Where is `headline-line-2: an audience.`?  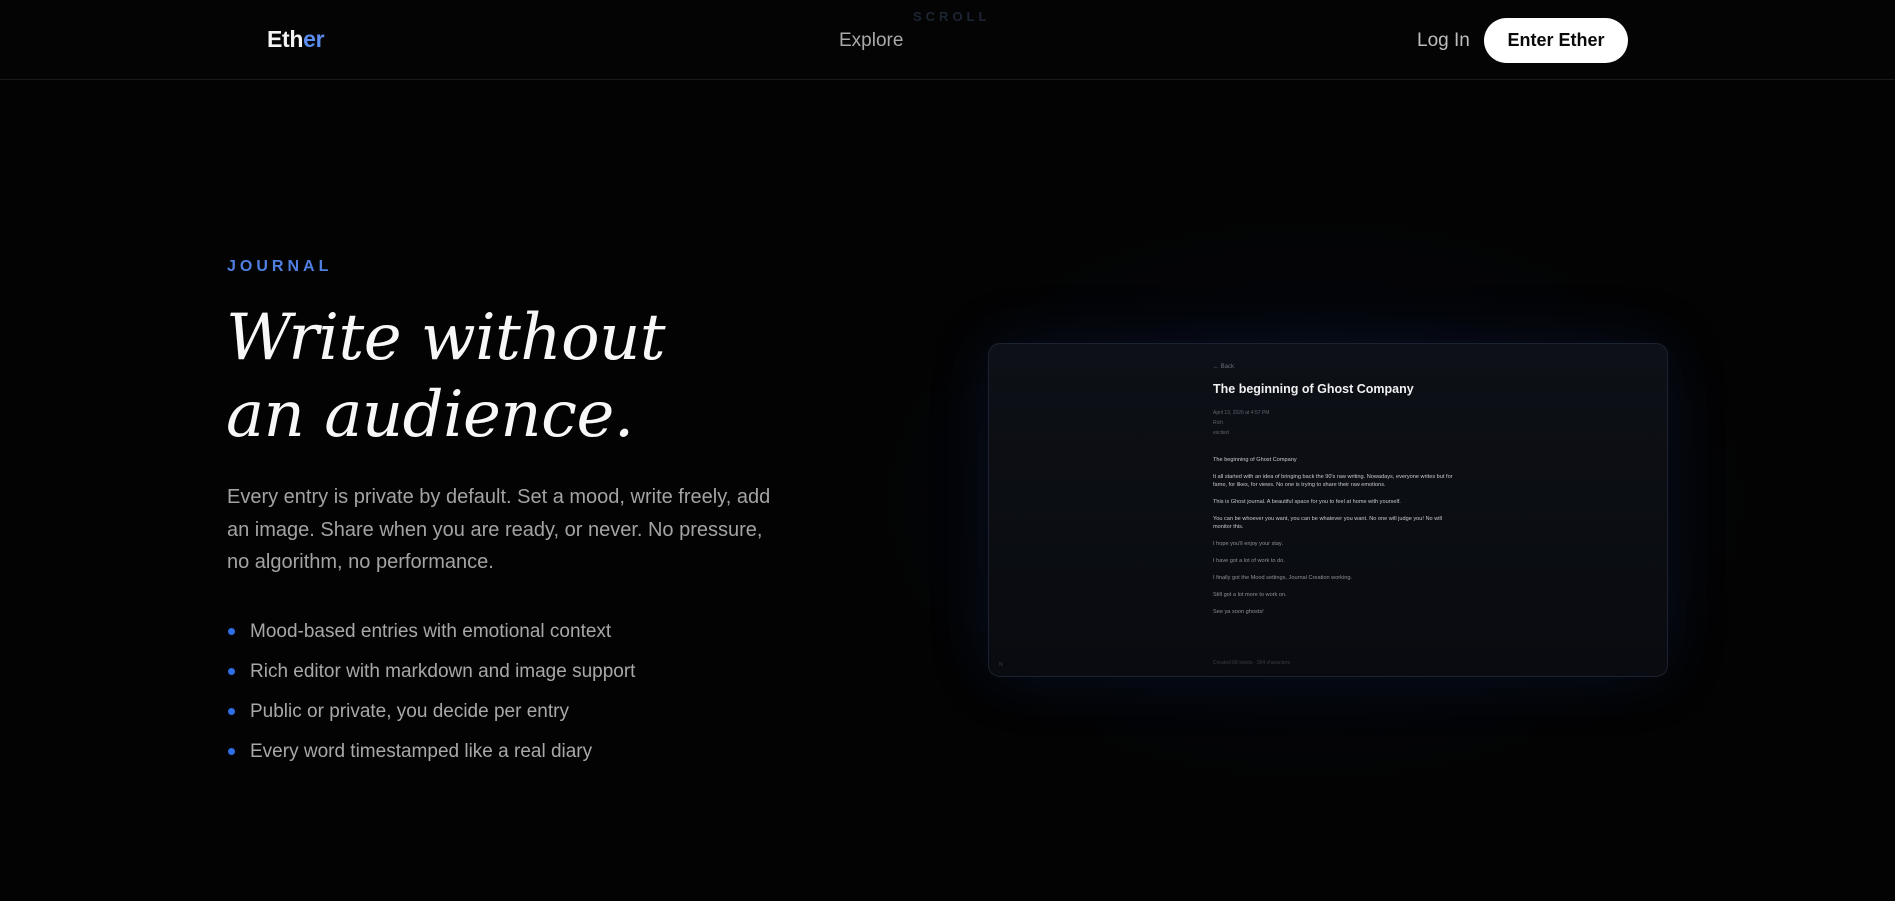
headline-line-2: an audience. is located at coordinates (430, 415).